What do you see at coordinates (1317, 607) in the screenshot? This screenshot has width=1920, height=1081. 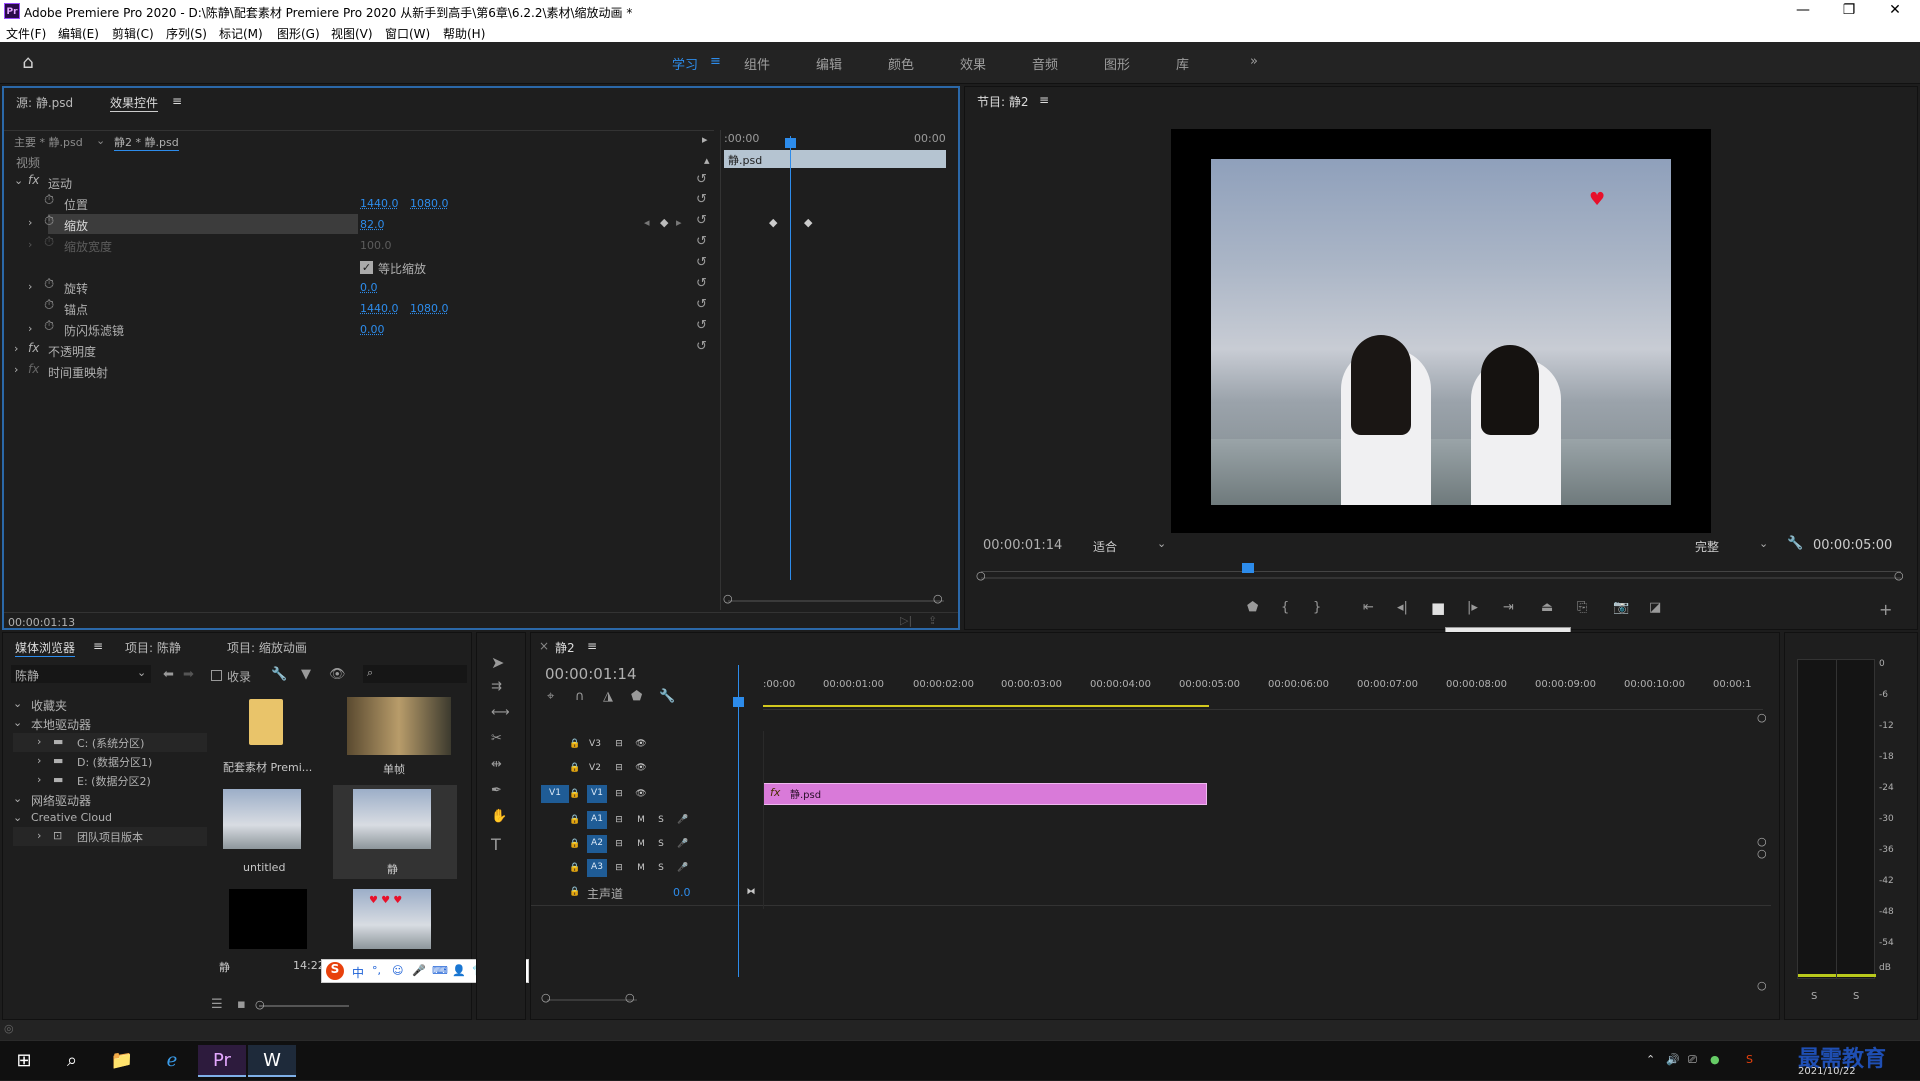 I see `mark-out-icon: }` at bounding box center [1317, 607].